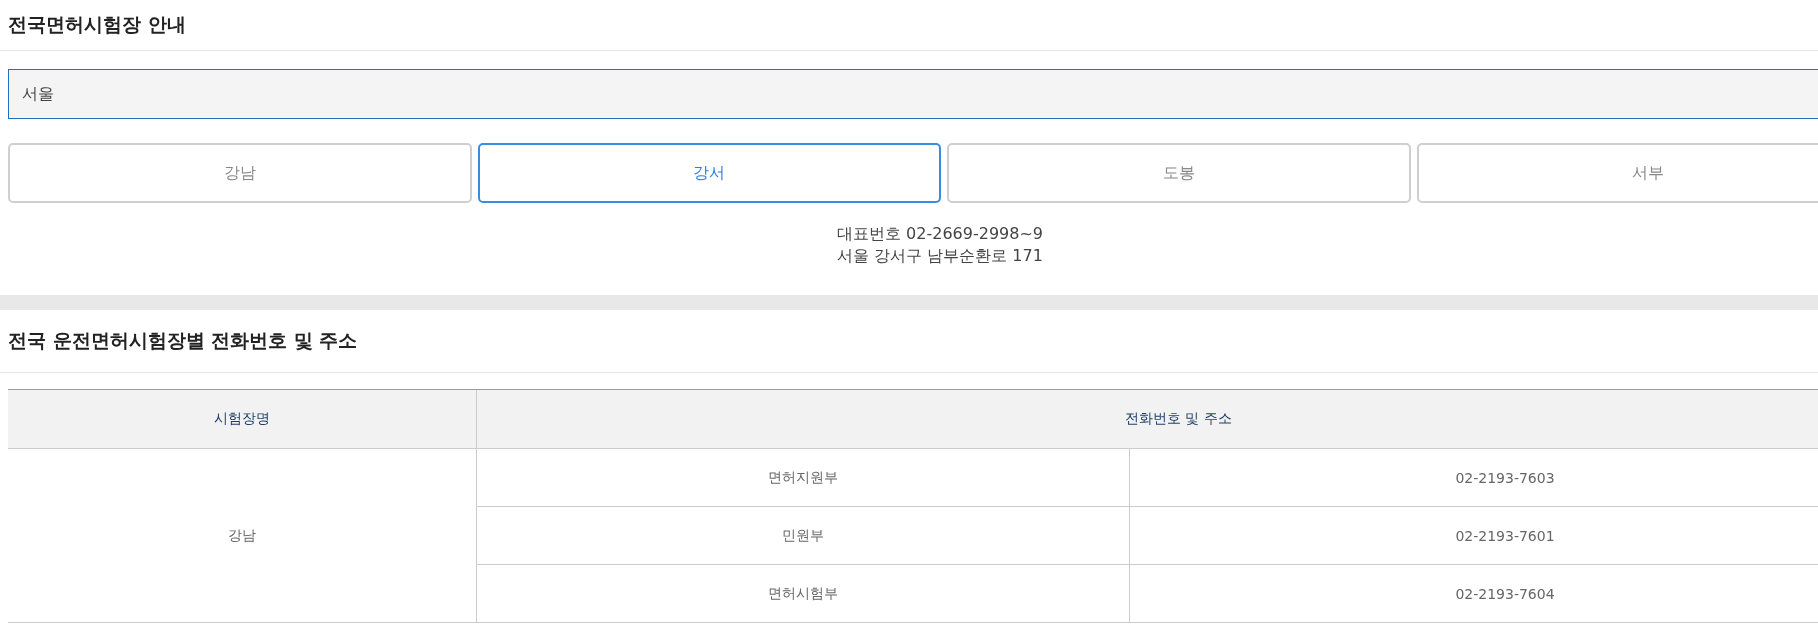  Describe the element at coordinates (1473, 477) in the screenshot. I see `phone-cell: 02-2193-7603` at that location.